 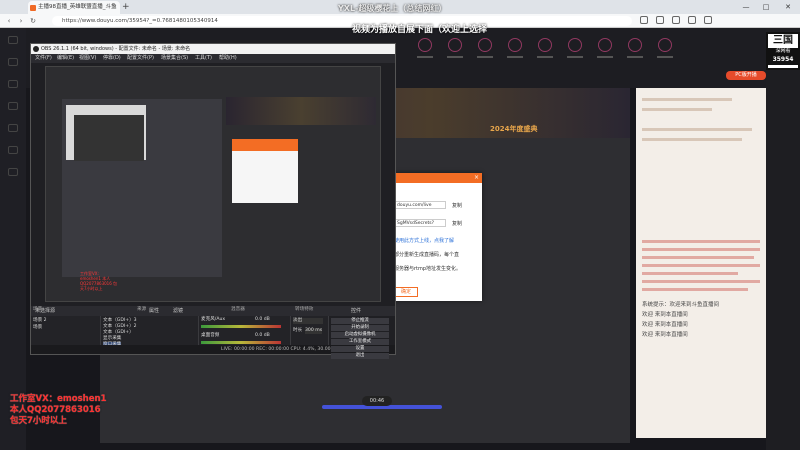 What do you see at coordinates (708, 20) in the screenshot?
I see `more-menu-icon` at bounding box center [708, 20].